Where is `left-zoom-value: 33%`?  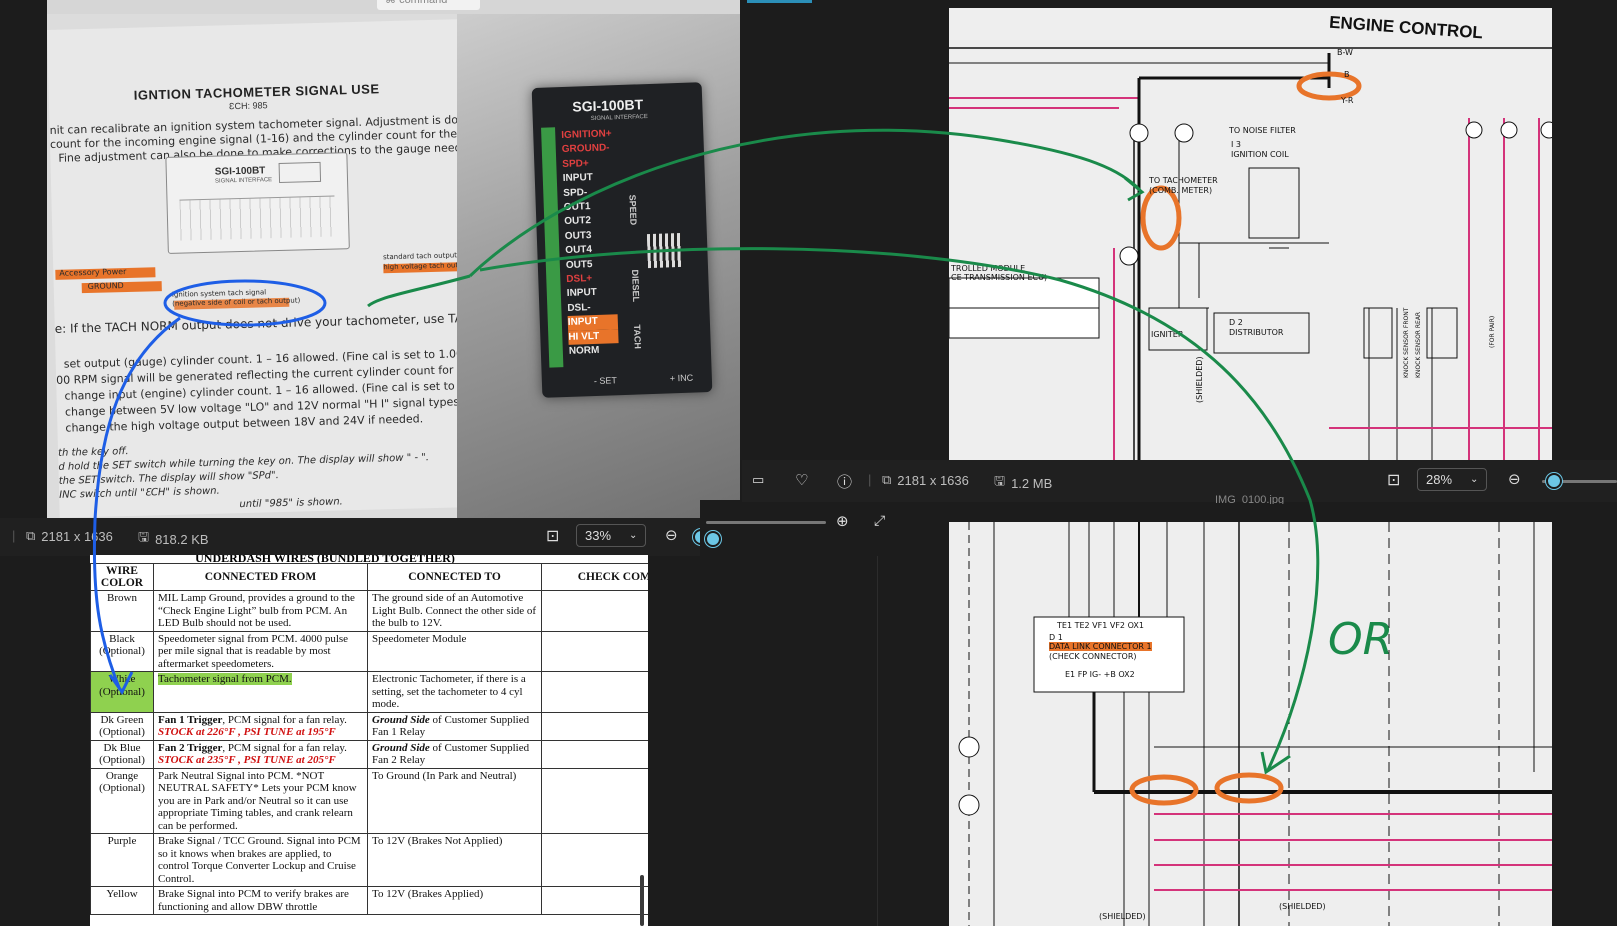
left-zoom-value: 33% is located at coordinates (598, 535).